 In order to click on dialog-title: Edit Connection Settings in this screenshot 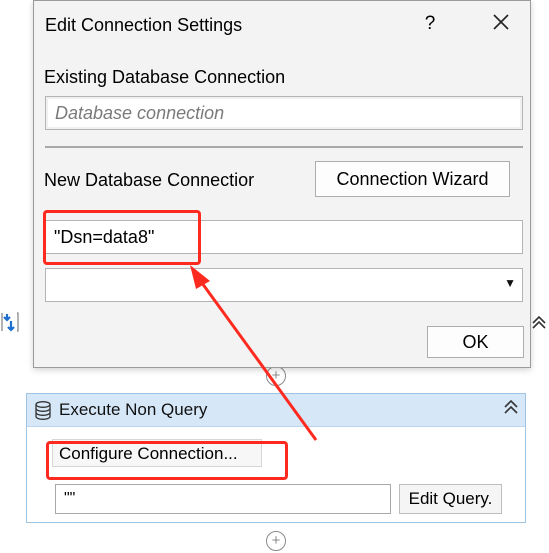, I will do `click(144, 25)`.